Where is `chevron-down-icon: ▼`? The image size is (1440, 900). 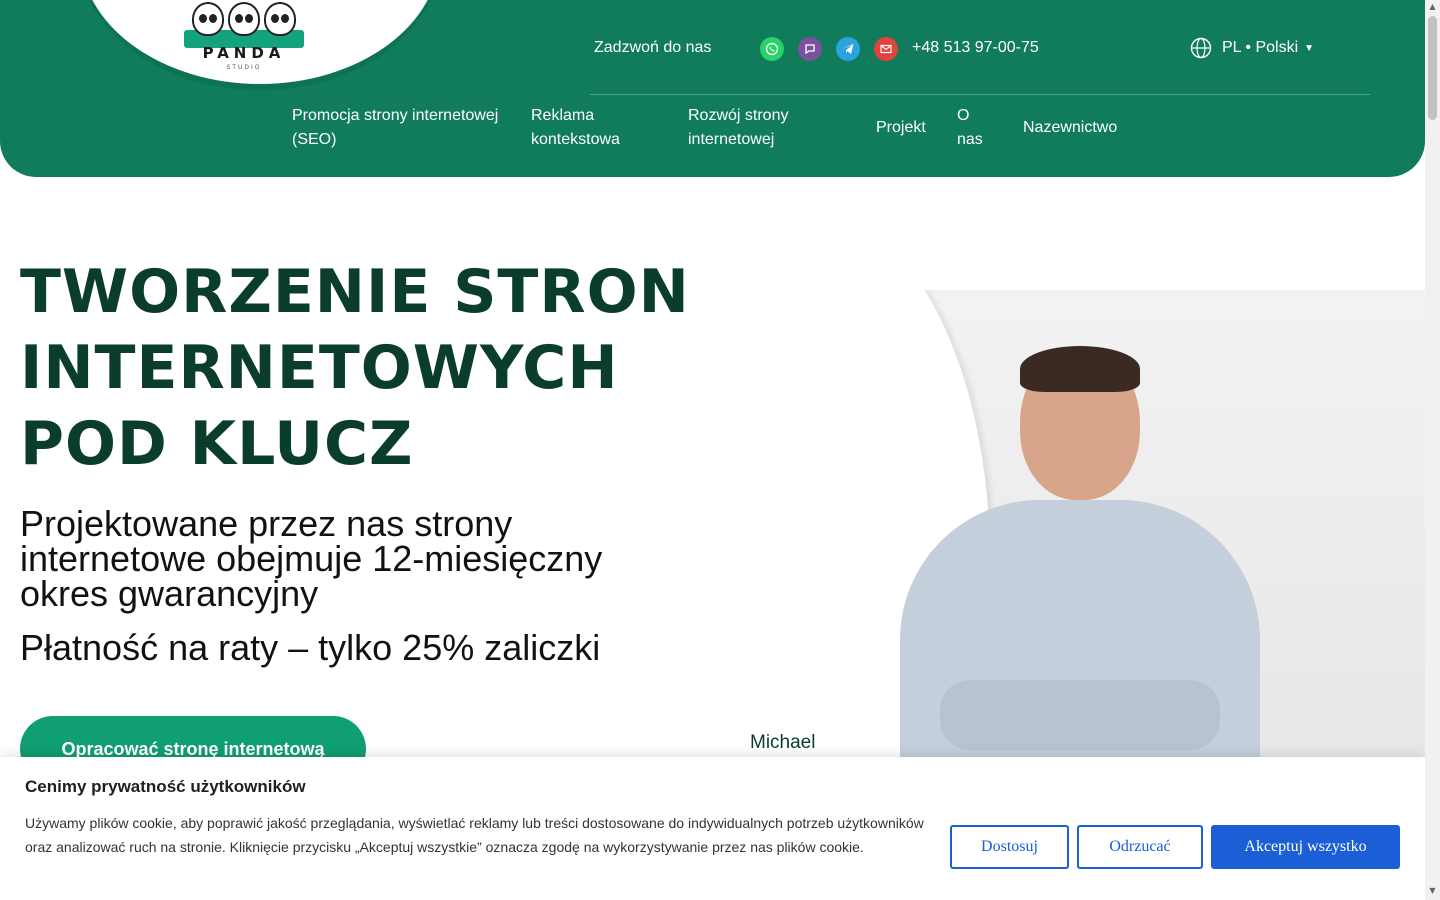
chevron-down-icon: ▼ is located at coordinates (1309, 48).